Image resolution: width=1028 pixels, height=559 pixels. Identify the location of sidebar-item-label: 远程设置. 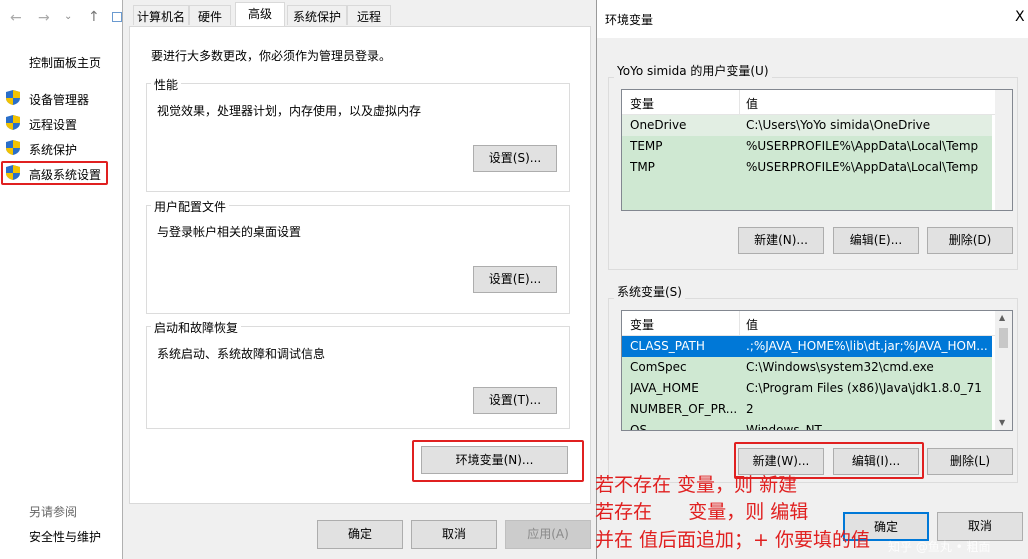
(53, 125).